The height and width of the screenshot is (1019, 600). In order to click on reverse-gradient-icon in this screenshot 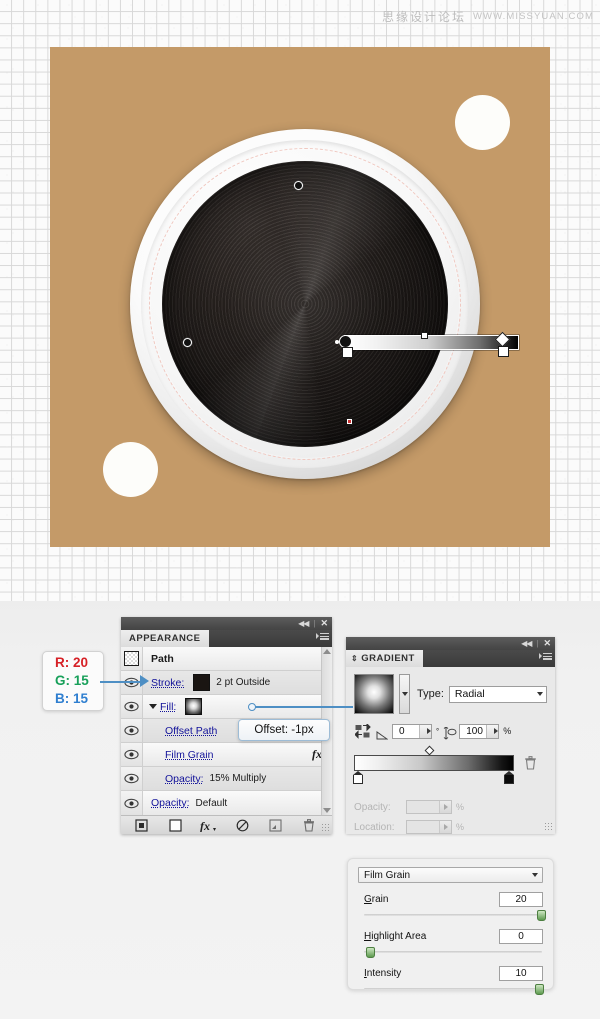, I will do `click(363, 731)`.